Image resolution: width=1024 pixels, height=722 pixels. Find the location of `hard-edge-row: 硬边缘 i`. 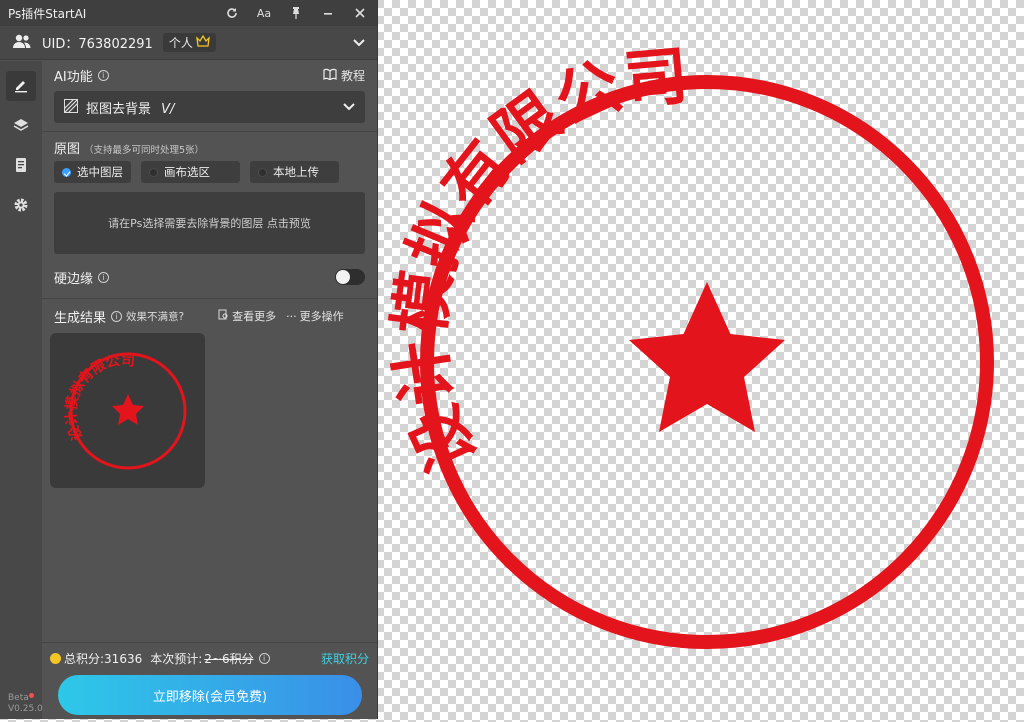

hard-edge-row: 硬边缘 i is located at coordinates (209, 277).